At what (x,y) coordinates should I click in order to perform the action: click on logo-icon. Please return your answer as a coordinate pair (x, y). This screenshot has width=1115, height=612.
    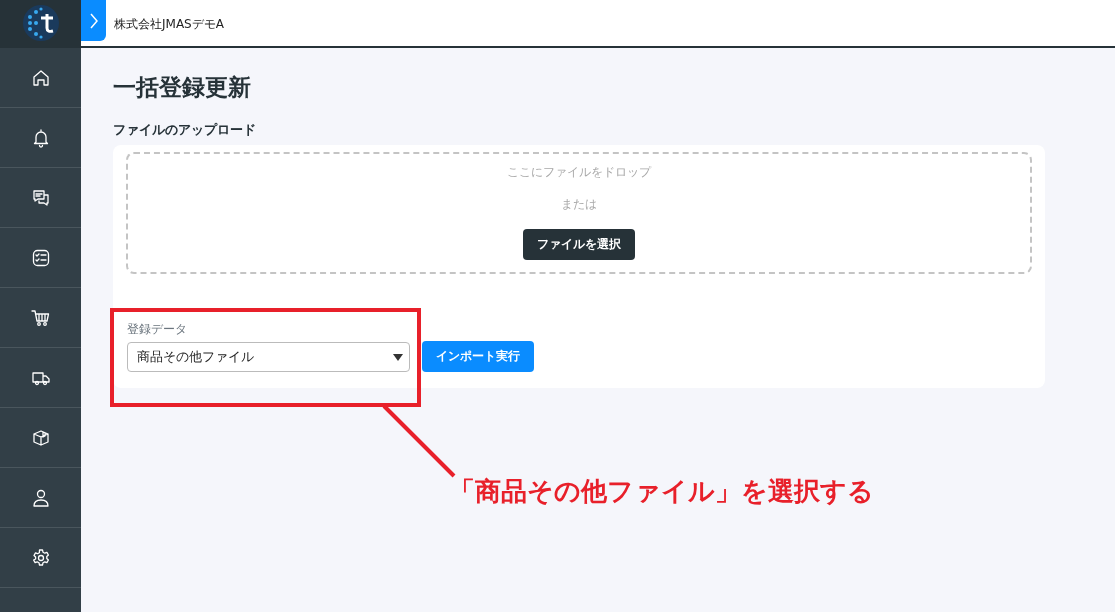
    Looking at the image, I should click on (40, 23).